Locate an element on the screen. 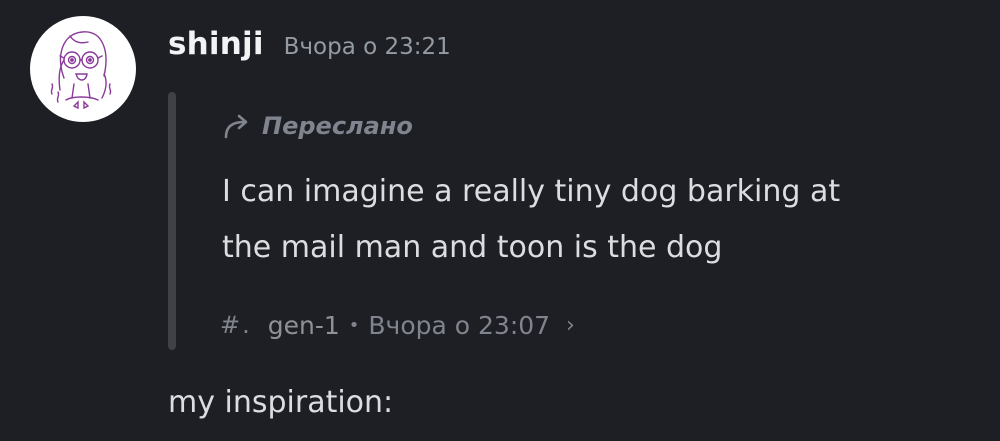 This screenshot has width=1000, height=441. cartoon-girl-avatar-icon is located at coordinates (81, 70).